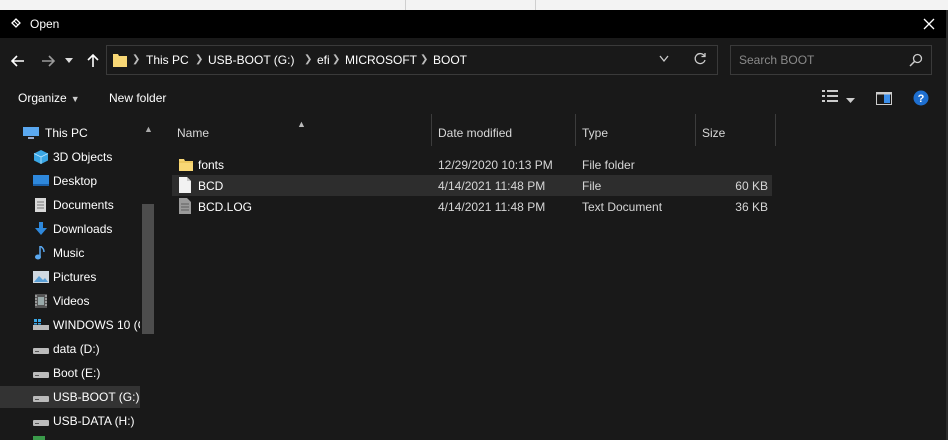  Describe the element at coordinates (41, 157) in the screenshot. I see `cube-icon` at that location.